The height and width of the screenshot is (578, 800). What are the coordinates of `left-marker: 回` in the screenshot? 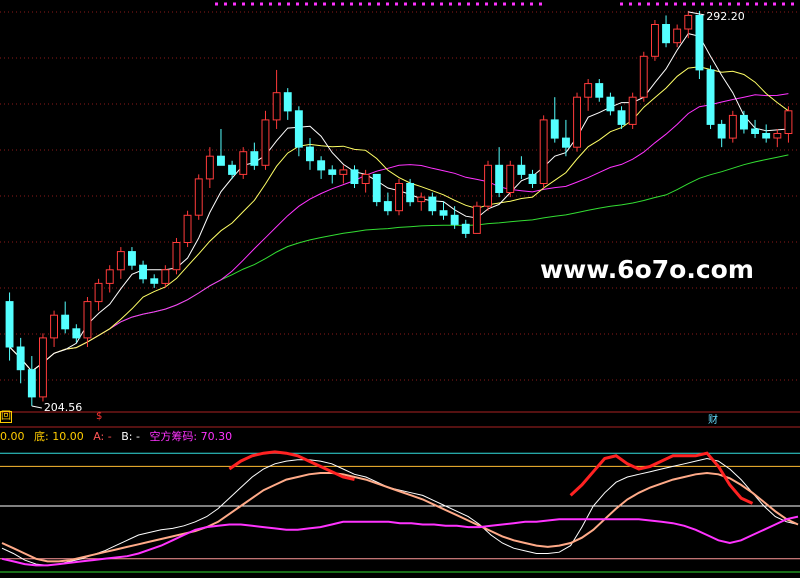 It's located at (6, 417).